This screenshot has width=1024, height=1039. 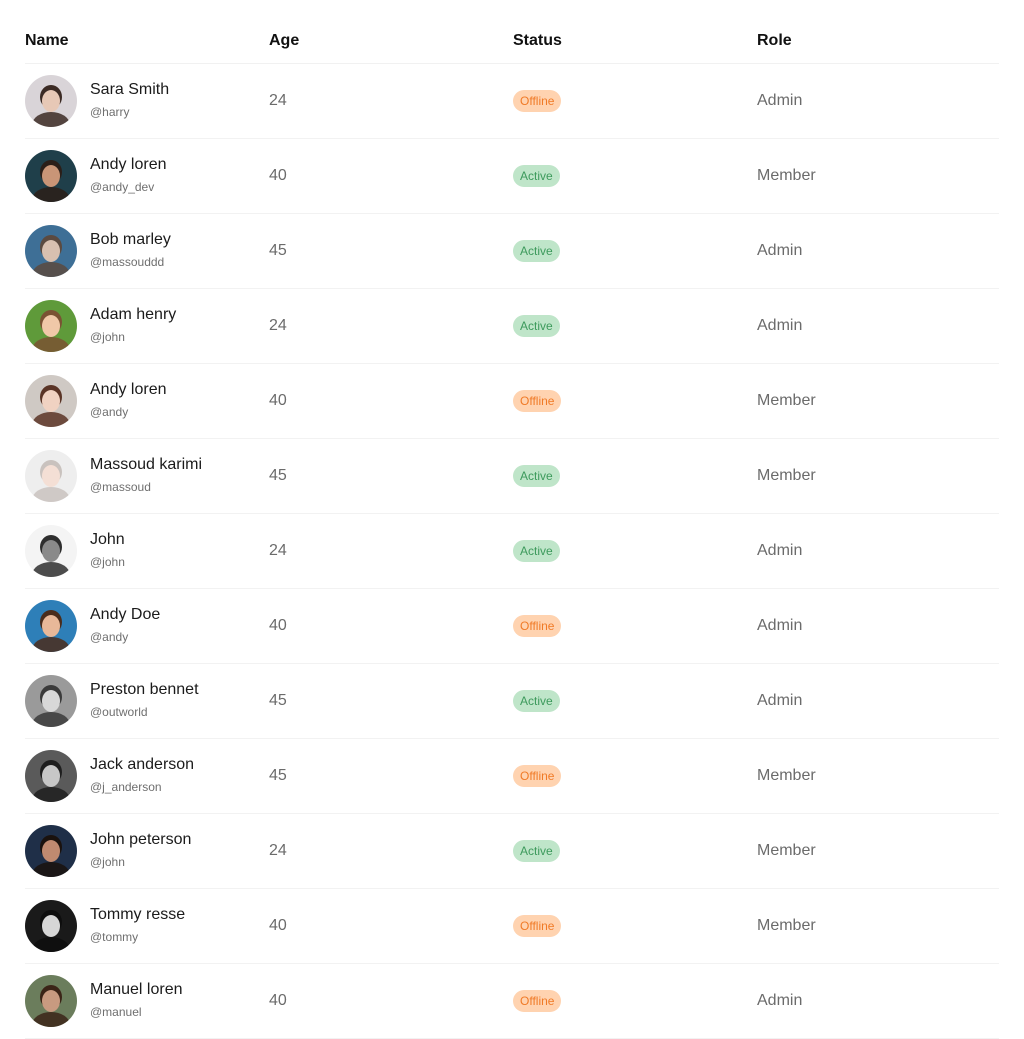 I want to click on user-handle: @harry, so click(x=110, y=112).